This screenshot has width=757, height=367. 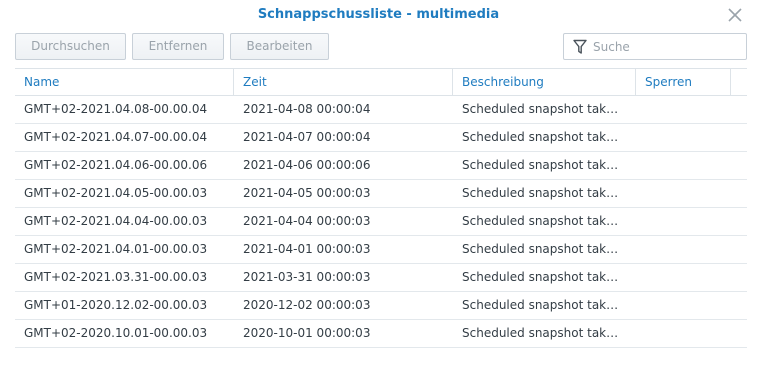 What do you see at coordinates (70, 46) in the screenshot?
I see `browse-button: Durchsuchen` at bounding box center [70, 46].